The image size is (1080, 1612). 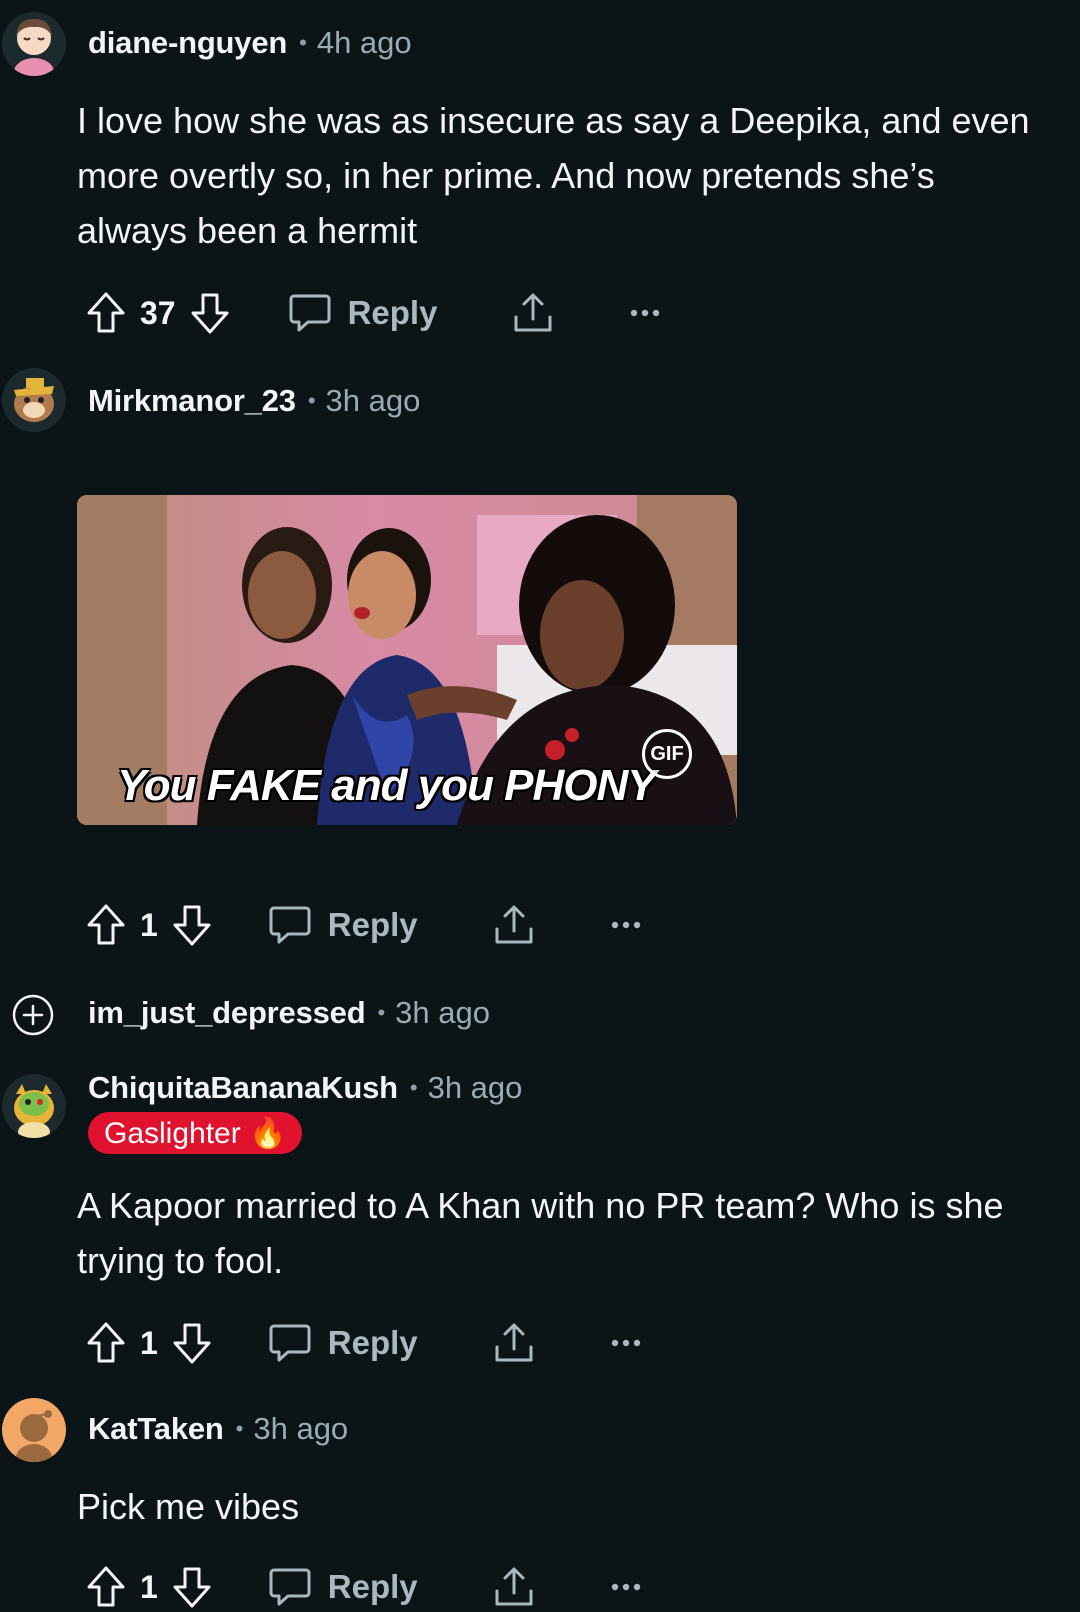 What do you see at coordinates (407, 660) in the screenshot?
I see `gif-image: You FAKE and you PHONY GIF` at bounding box center [407, 660].